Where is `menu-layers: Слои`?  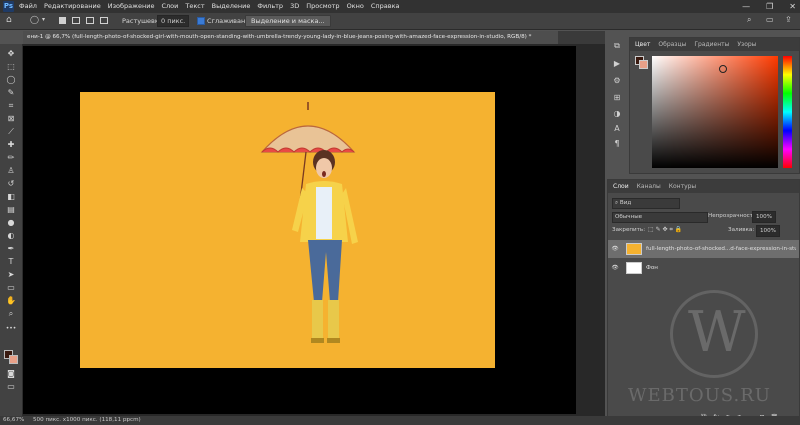
menu-layers: Слои is located at coordinates (169, 6).